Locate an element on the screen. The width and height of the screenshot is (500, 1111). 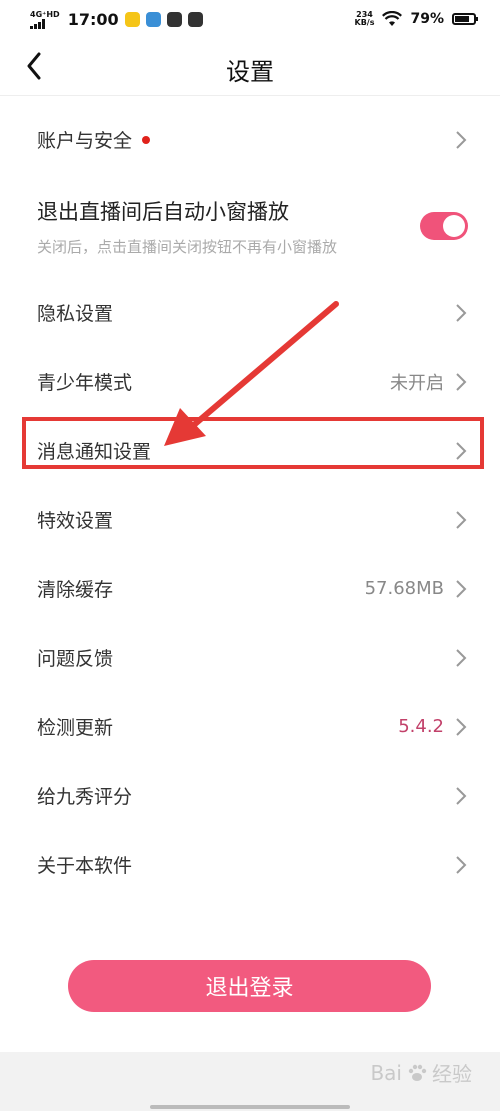
settings-item-label: 消息通知设置 is located at coordinates (94, 452).